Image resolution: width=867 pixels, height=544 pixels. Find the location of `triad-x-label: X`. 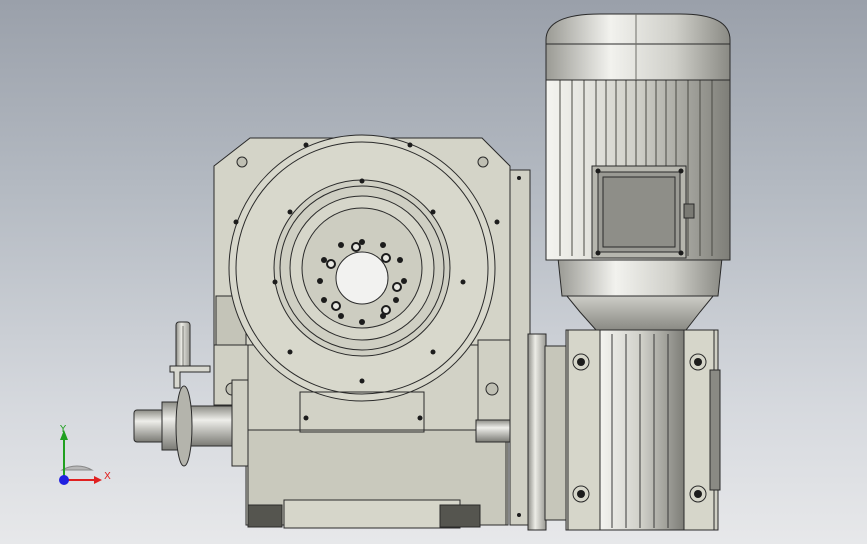

triad-x-label: X is located at coordinates (107, 476).